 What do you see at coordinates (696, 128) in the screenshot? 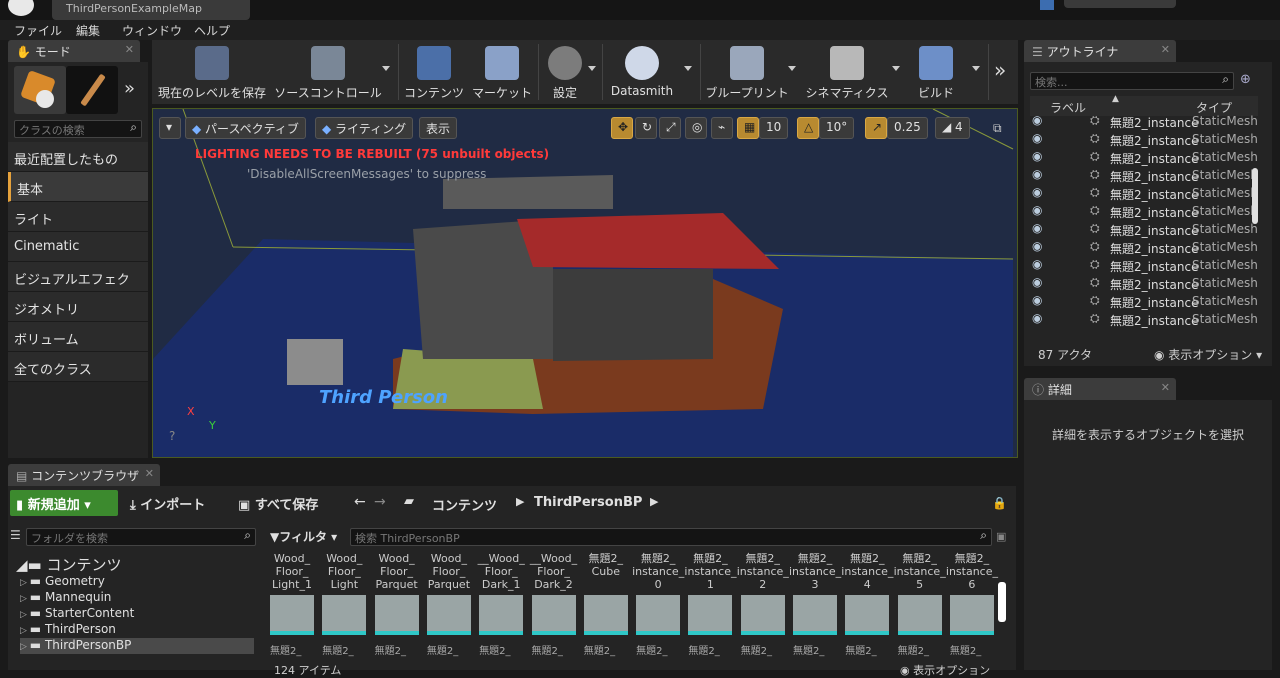
I see `world-local-icon: ◎` at bounding box center [696, 128].